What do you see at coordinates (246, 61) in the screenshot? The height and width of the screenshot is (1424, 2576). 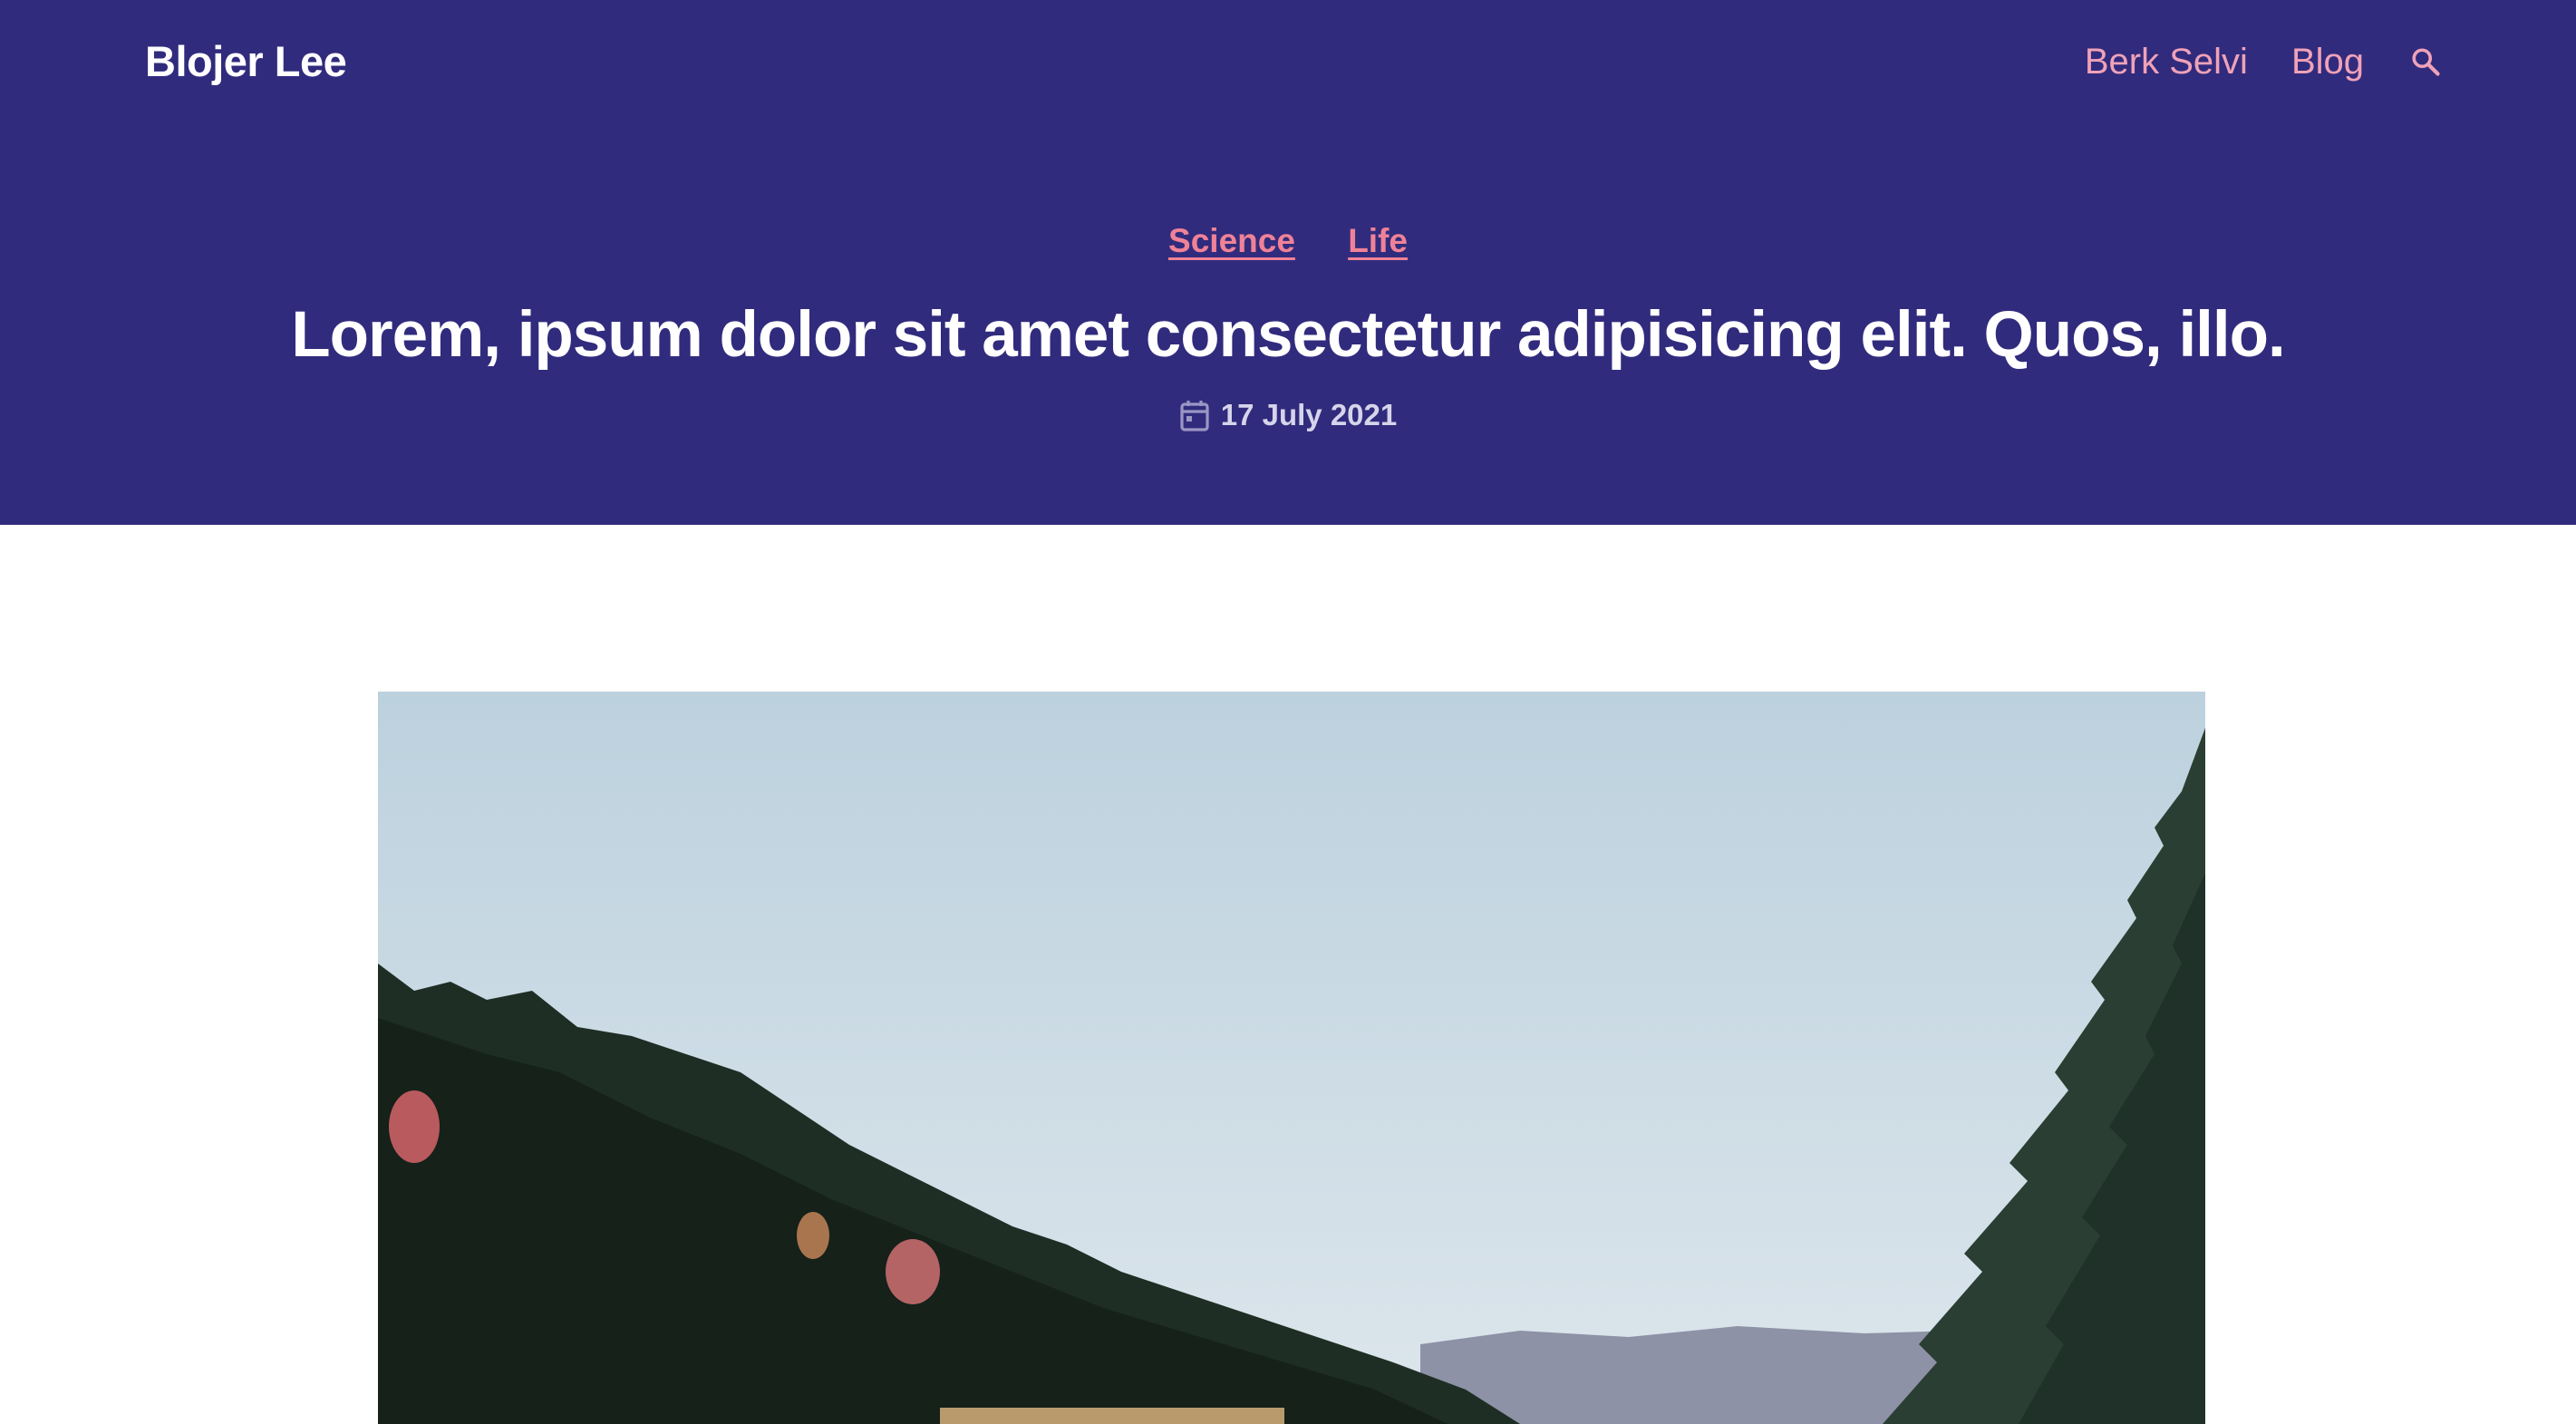 I see `site-title-link: Blojer Lee` at bounding box center [246, 61].